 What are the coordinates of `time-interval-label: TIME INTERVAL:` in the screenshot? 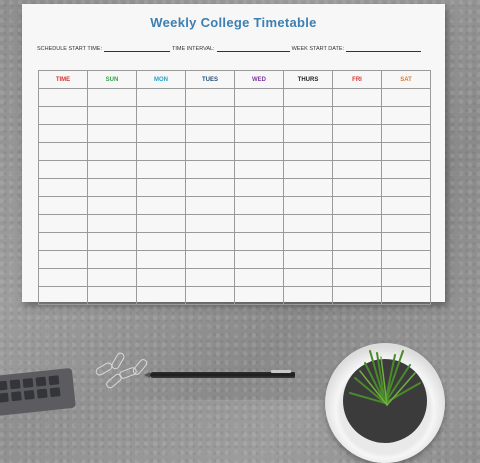 It's located at (193, 49).